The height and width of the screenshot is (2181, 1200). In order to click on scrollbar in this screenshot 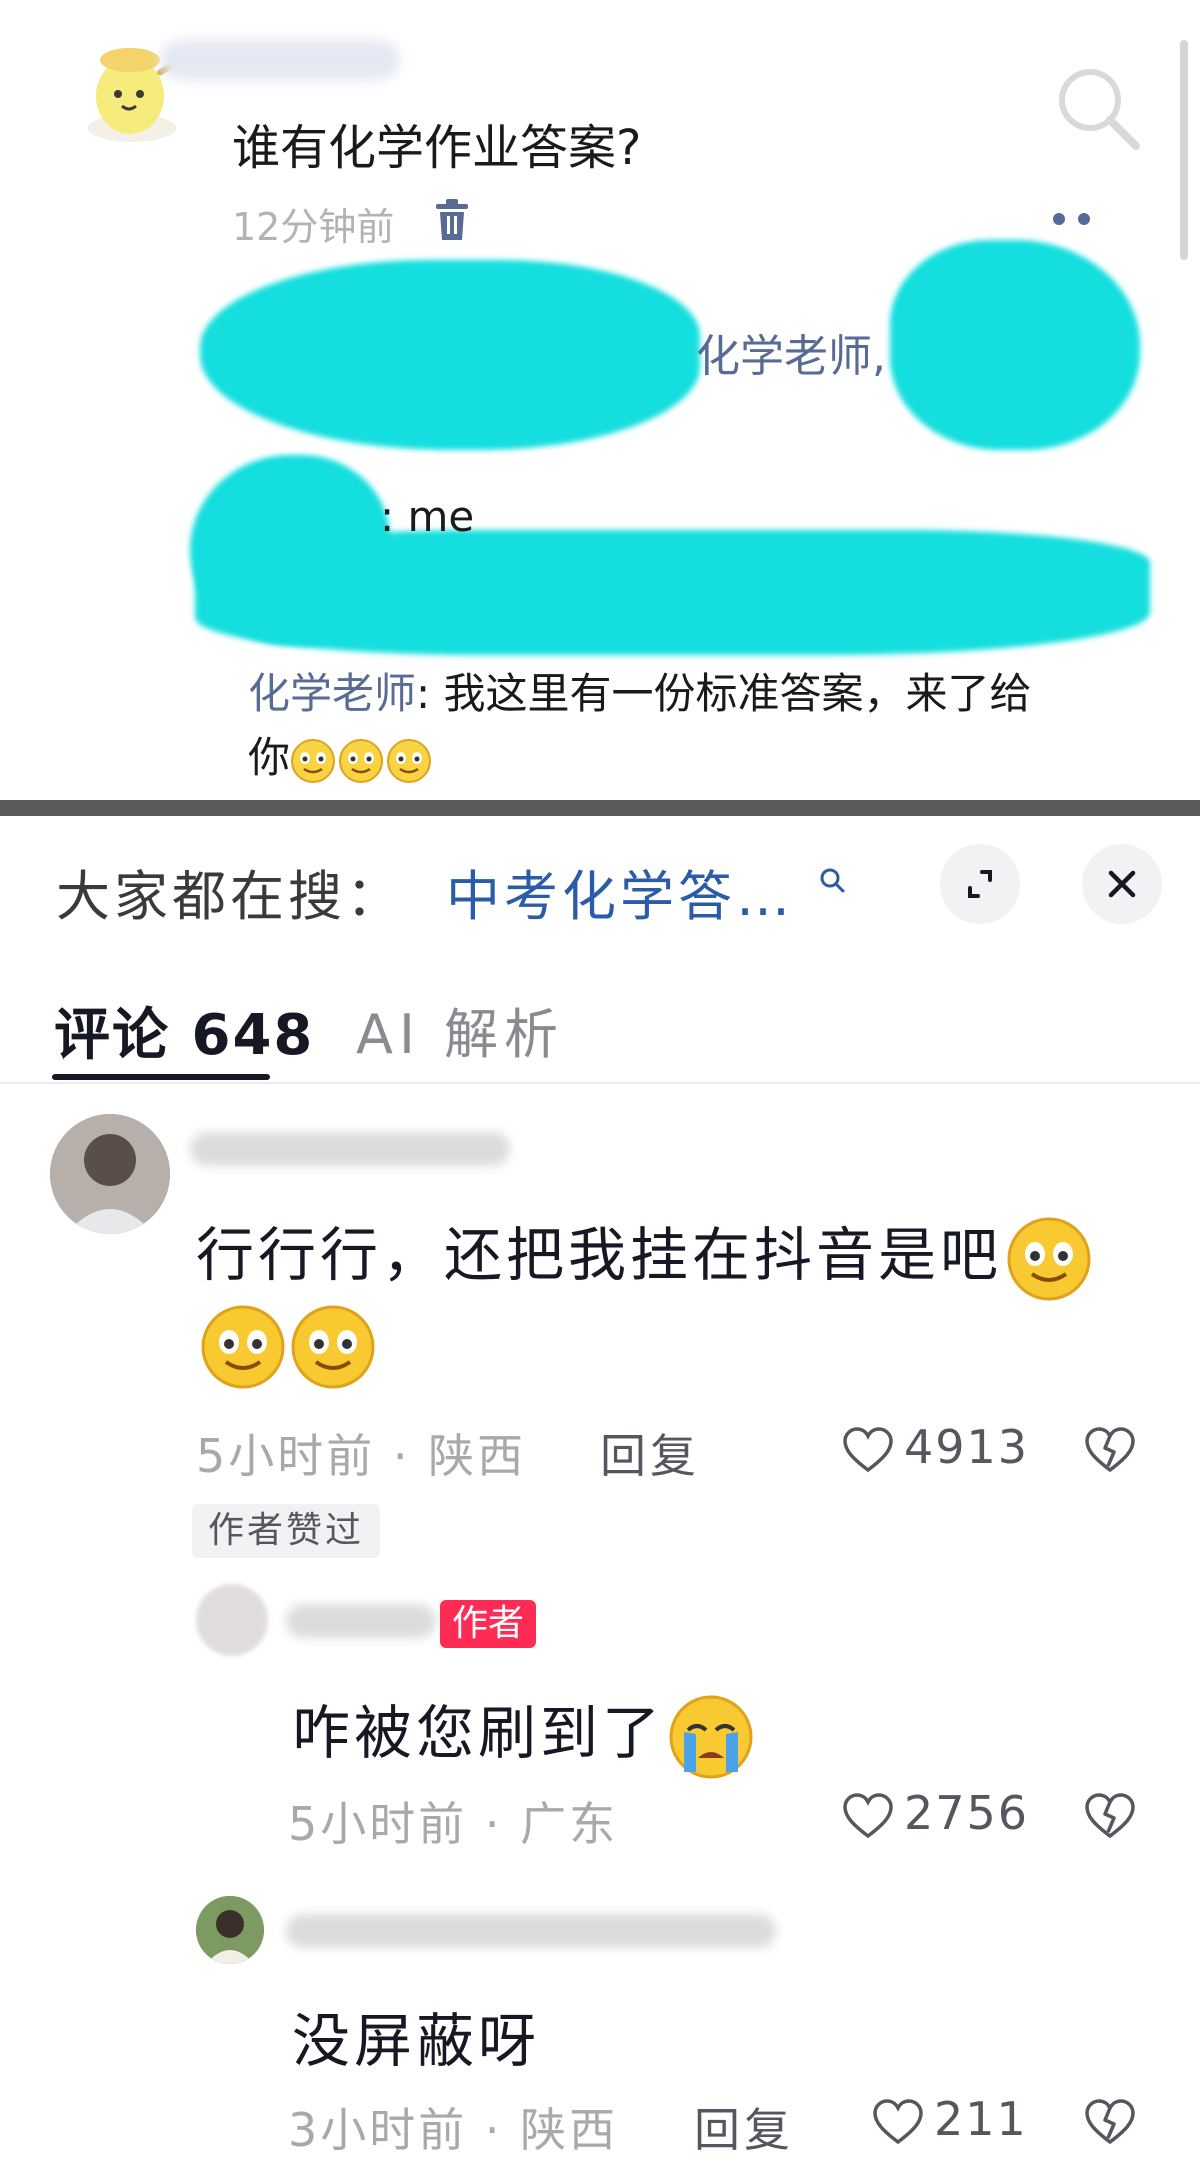, I will do `click(1184, 150)`.